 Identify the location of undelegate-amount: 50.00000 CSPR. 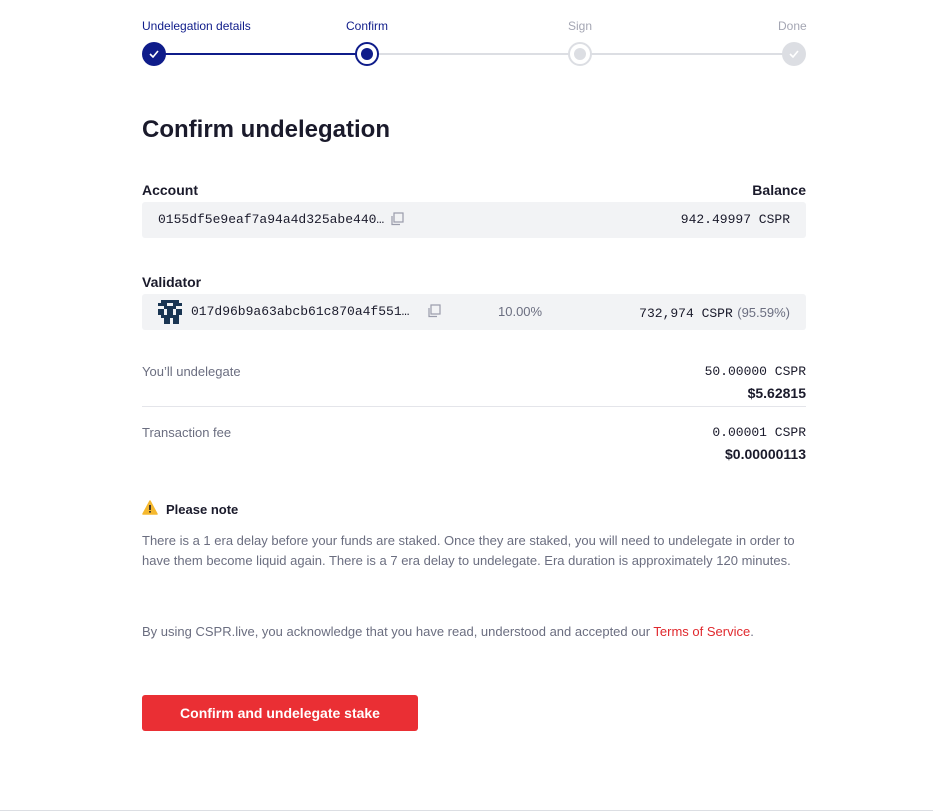
(755, 371).